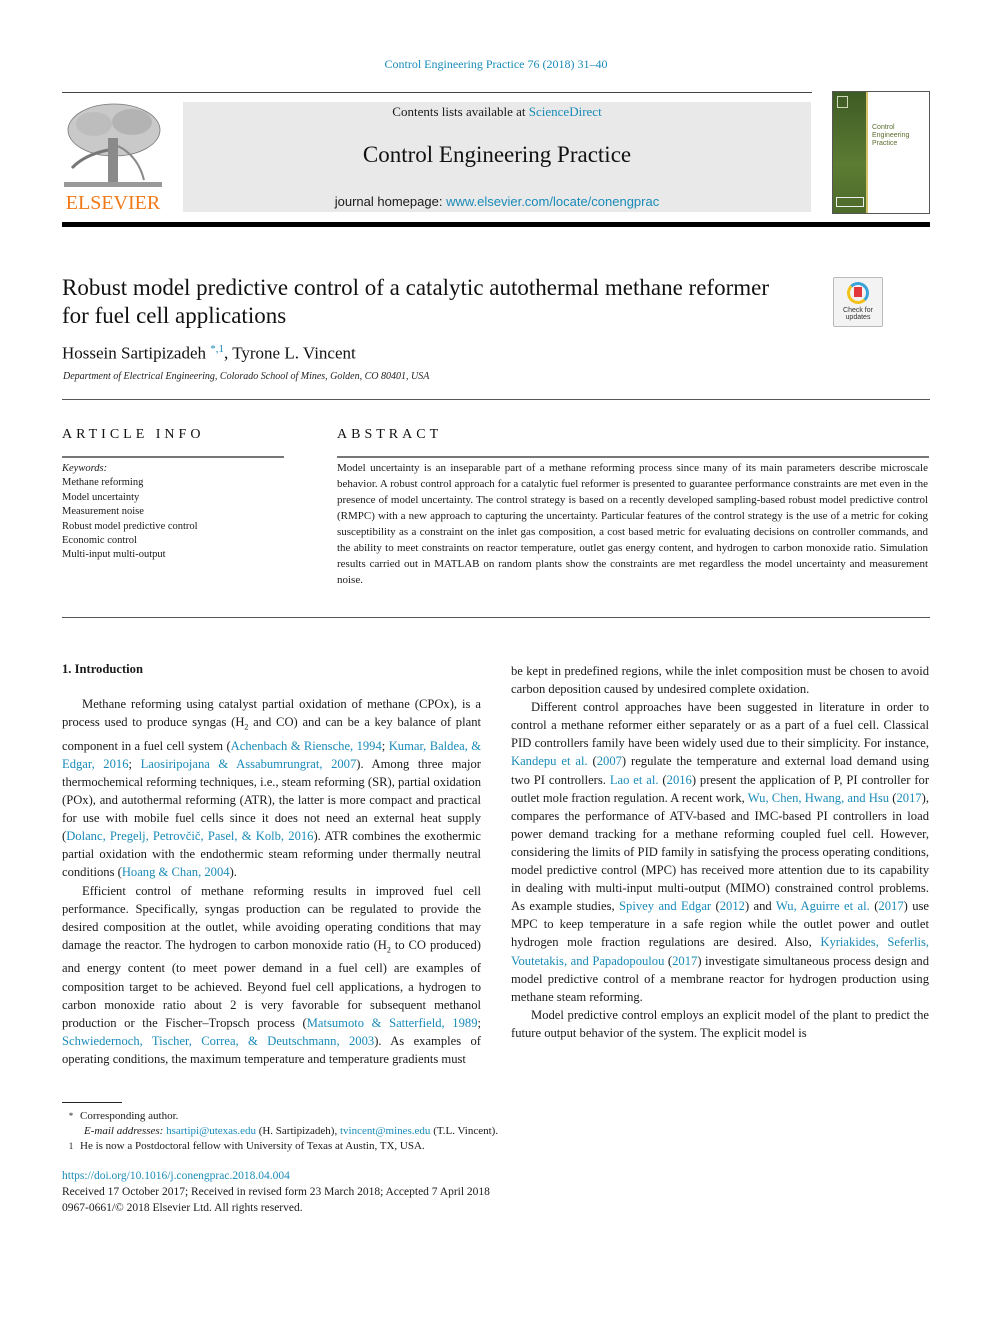 This screenshot has width=992, height=1323. Describe the element at coordinates (891, 135) in the screenshot. I see `cover-title: Control Engineering Practice` at that location.